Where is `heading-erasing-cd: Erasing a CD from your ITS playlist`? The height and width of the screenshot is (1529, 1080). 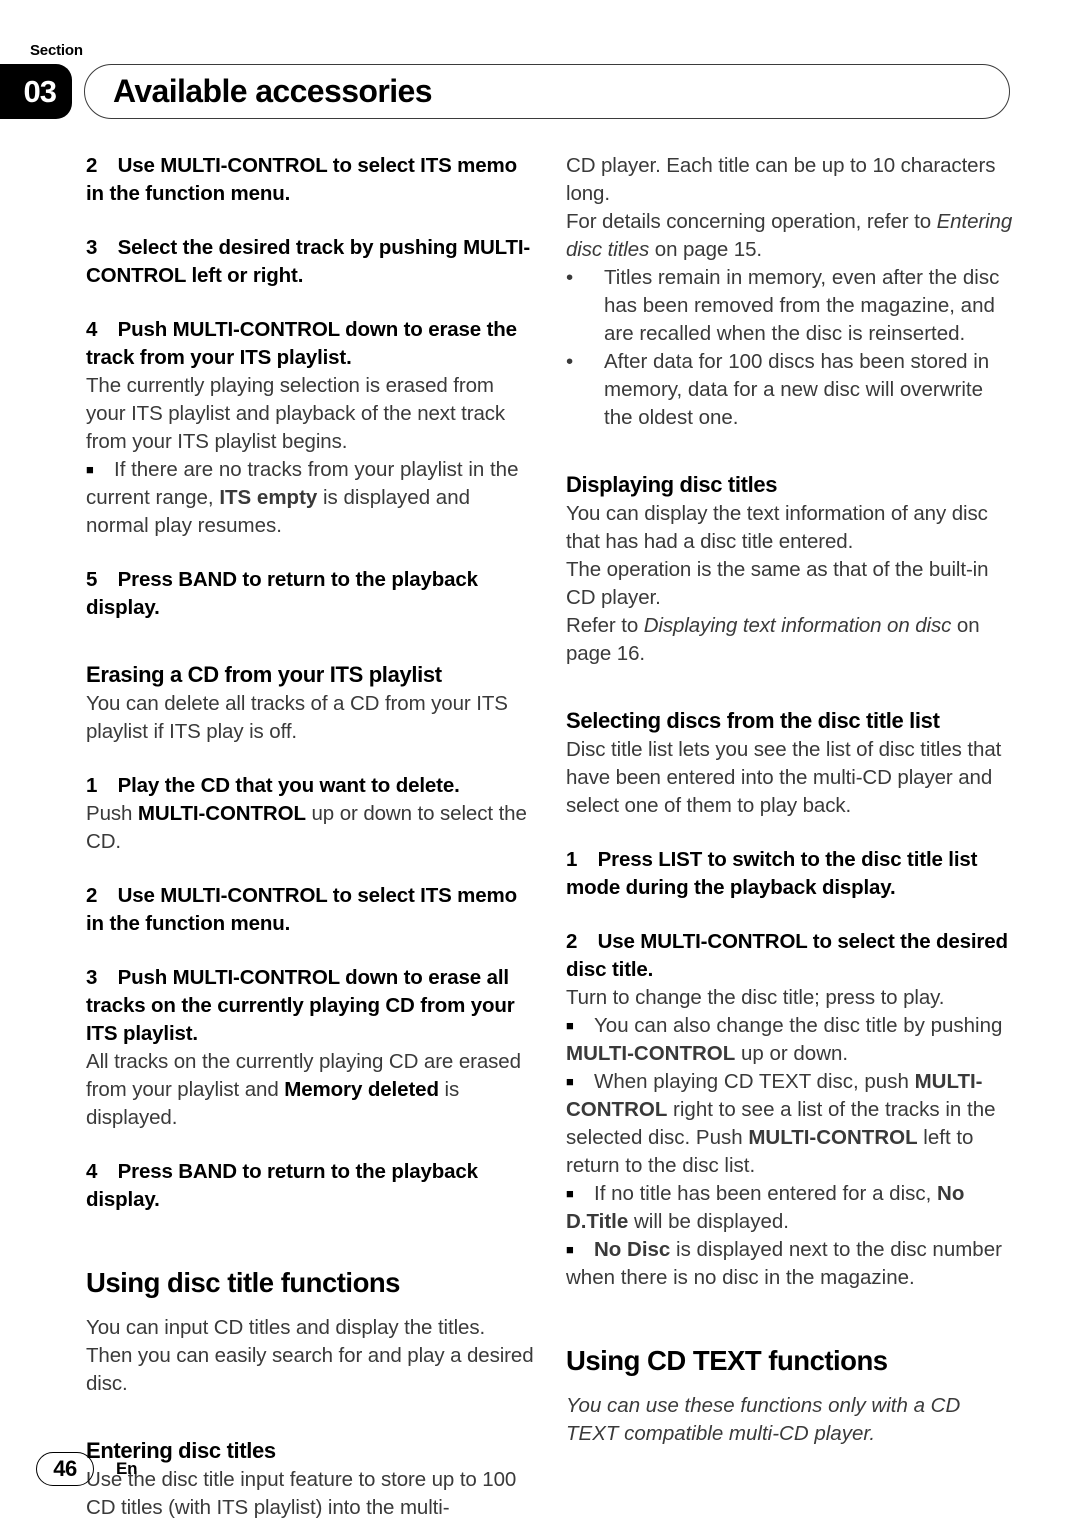
heading-erasing-cd: Erasing a CD from your ITS playlist is located at coordinates (264, 674).